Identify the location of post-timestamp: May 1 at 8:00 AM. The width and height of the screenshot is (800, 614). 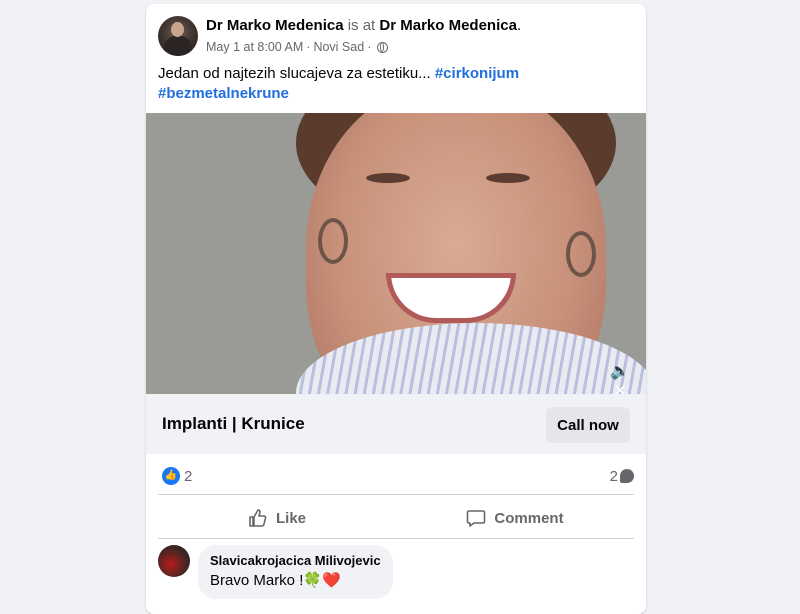
(254, 47).